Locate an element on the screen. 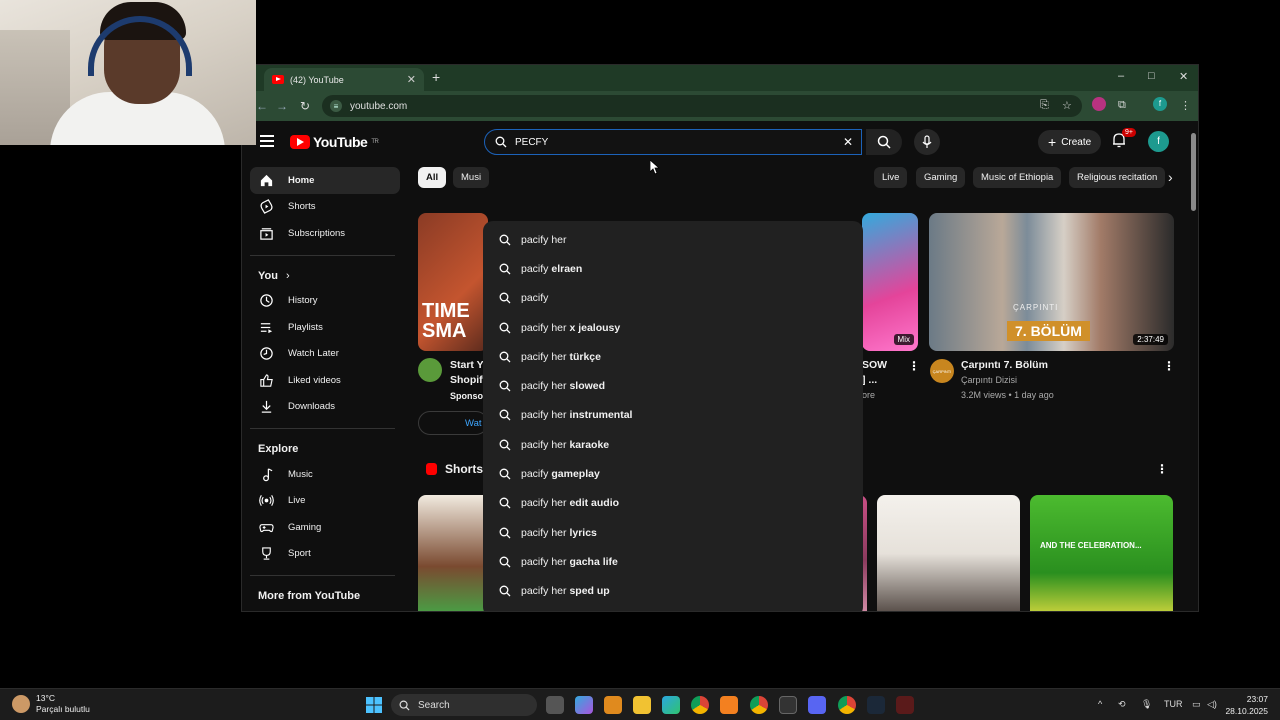  extension-icon is located at coordinates (1099, 104).